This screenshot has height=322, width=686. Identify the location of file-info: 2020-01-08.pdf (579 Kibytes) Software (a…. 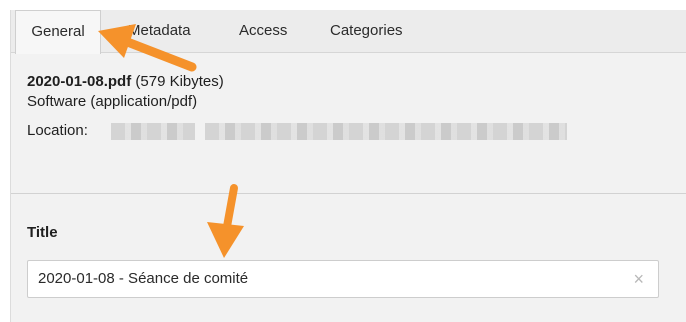
(125, 92).